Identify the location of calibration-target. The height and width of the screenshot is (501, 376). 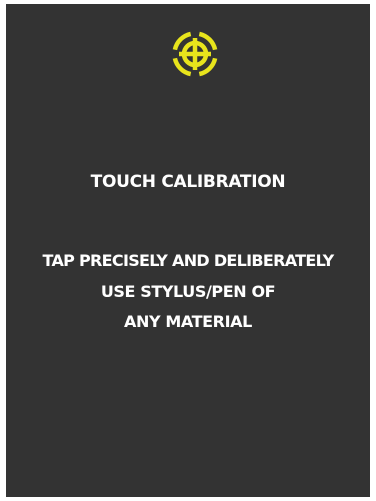
(195, 54).